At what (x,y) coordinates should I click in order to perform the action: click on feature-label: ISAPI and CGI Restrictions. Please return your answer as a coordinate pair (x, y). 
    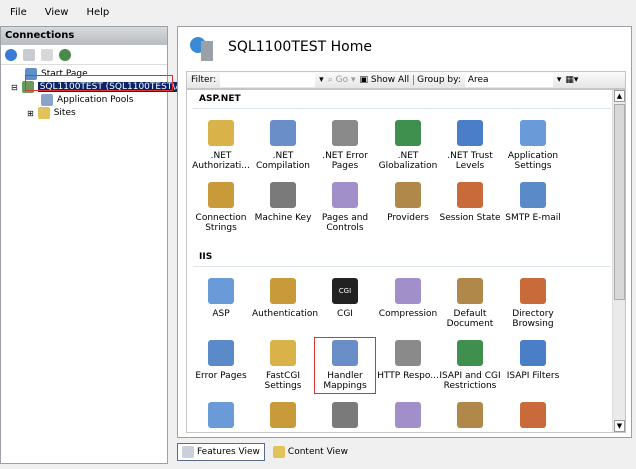
    Looking at the image, I should click on (470, 381).